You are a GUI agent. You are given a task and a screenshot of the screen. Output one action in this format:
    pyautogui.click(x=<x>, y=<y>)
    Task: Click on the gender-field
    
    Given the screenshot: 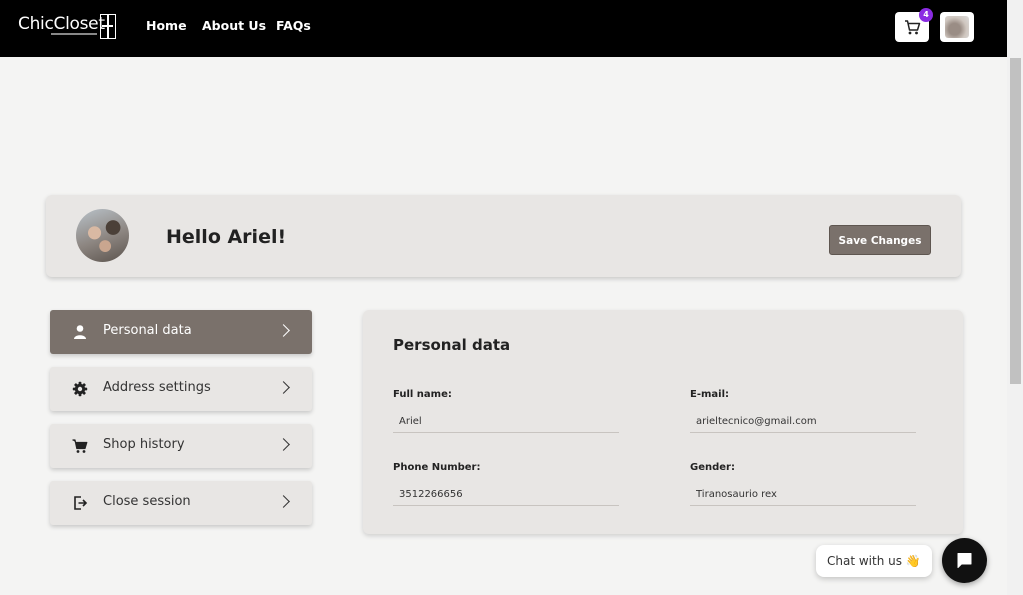 What is the action you would take?
    pyautogui.click(x=803, y=495)
    